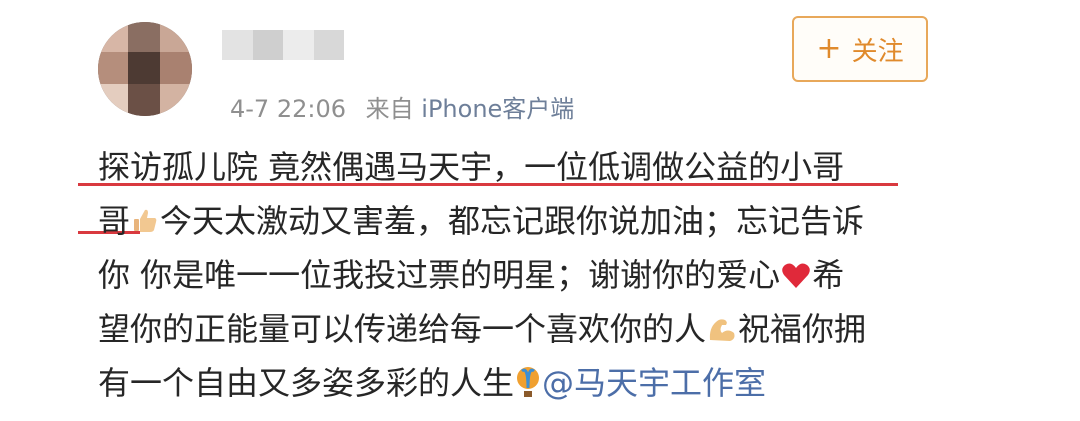  Describe the element at coordinates (654, 383) in the screenshot. I see `mention-link: @马天宇工作室` at that location.